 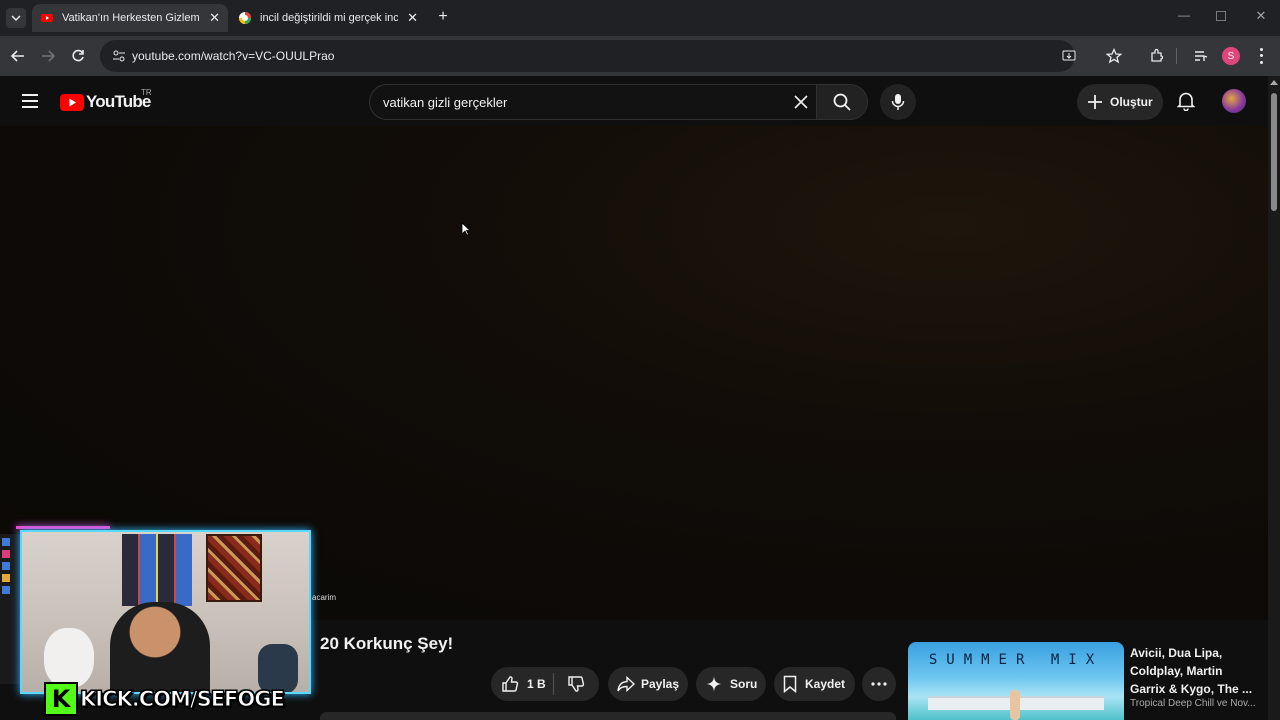 I want to click on teddy-bear, so click(x=69, y=658).